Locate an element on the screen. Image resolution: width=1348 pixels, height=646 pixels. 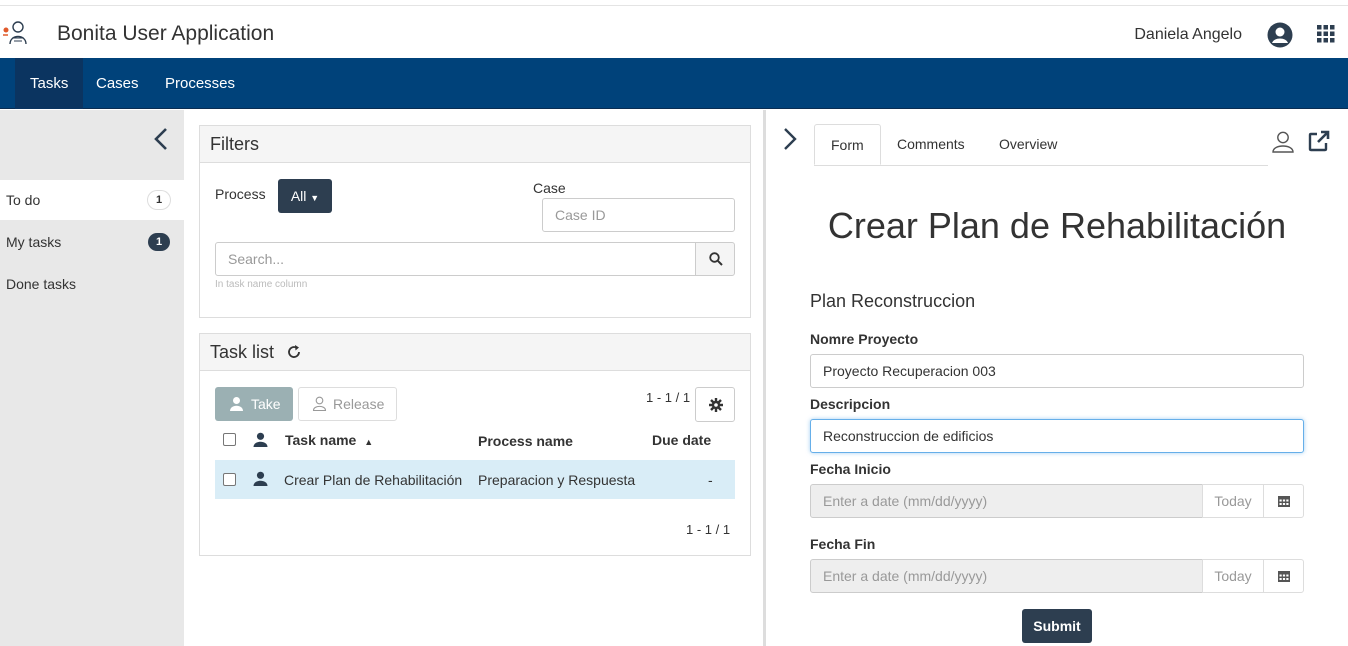
main-navbar: Tasks Cases Processes is located at coordinates (674, 83).